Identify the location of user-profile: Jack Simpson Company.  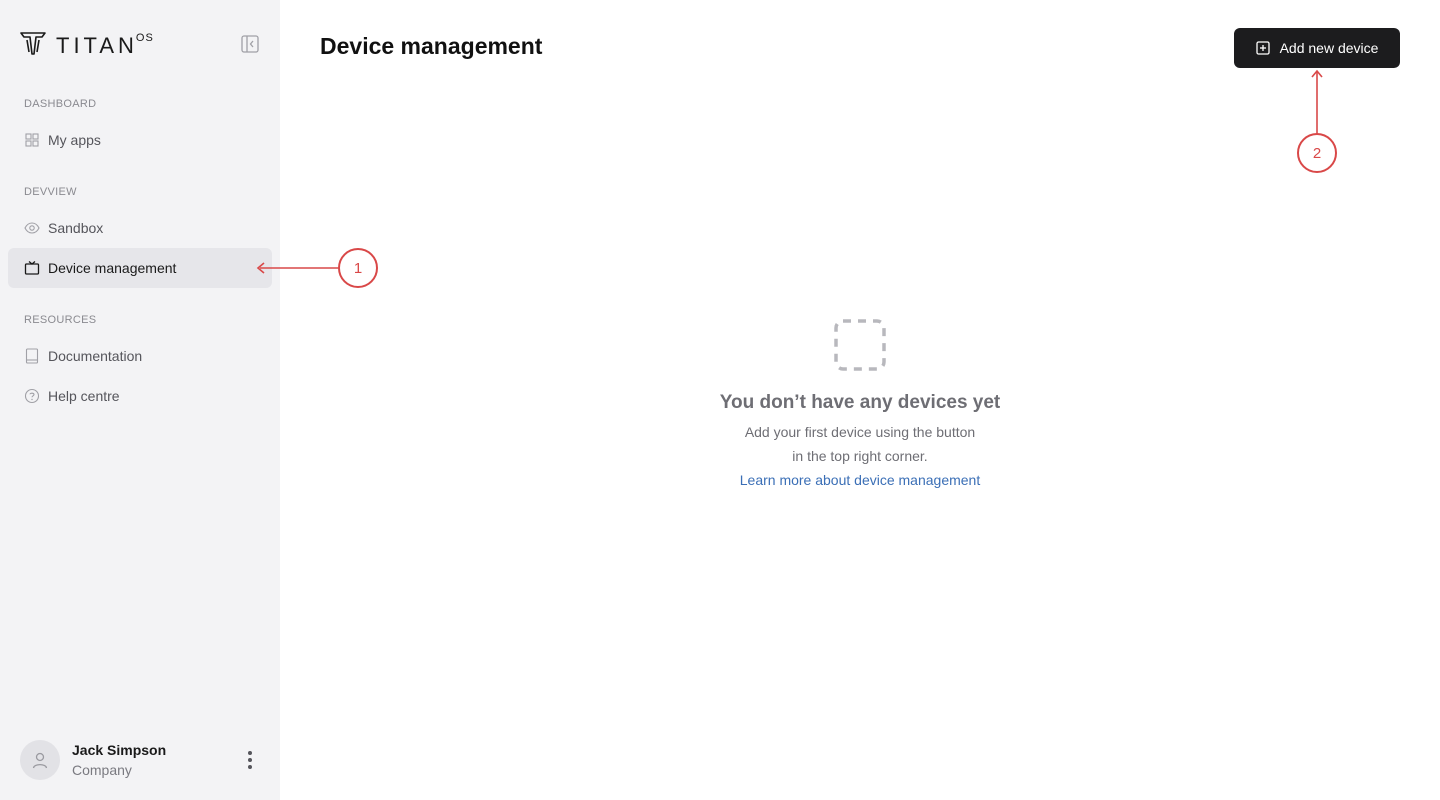
(145, 760).